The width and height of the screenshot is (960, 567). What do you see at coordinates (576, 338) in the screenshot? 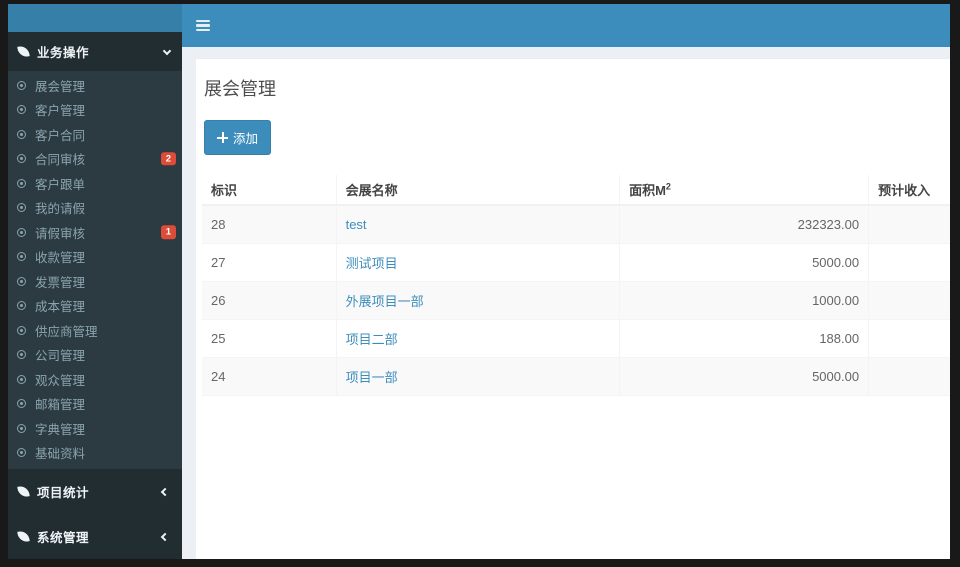
I see `table-row: 25 项目二部 188.00 10000.00 内展项目` at bounding box center [576, 338].